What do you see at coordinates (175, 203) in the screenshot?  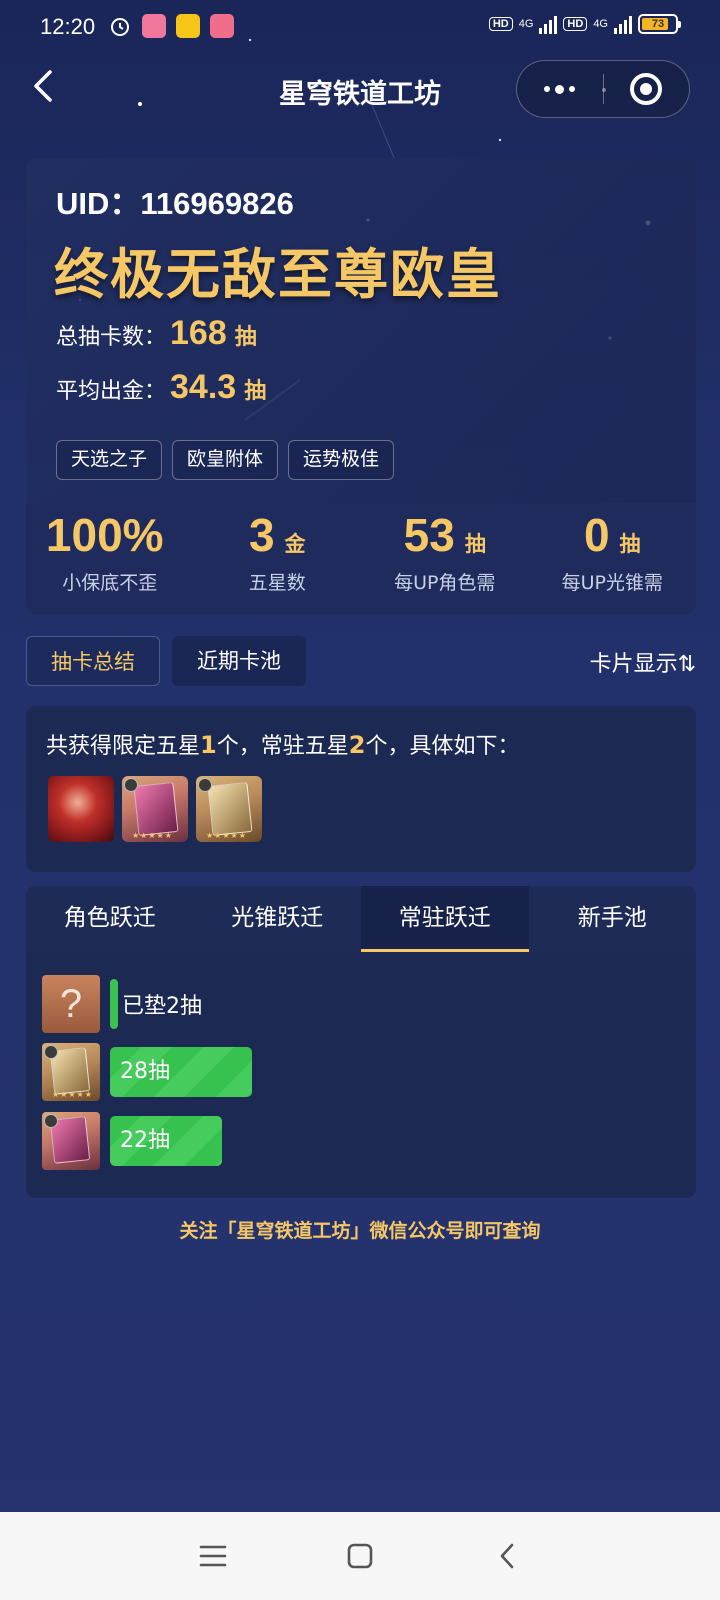 I see `uid-text: UID：116969826` at bounding box center [175, 203].